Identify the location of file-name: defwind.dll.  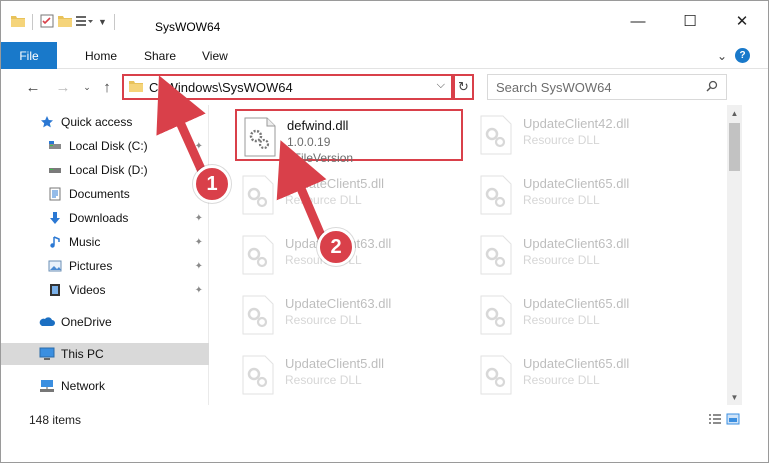
(318, 125).